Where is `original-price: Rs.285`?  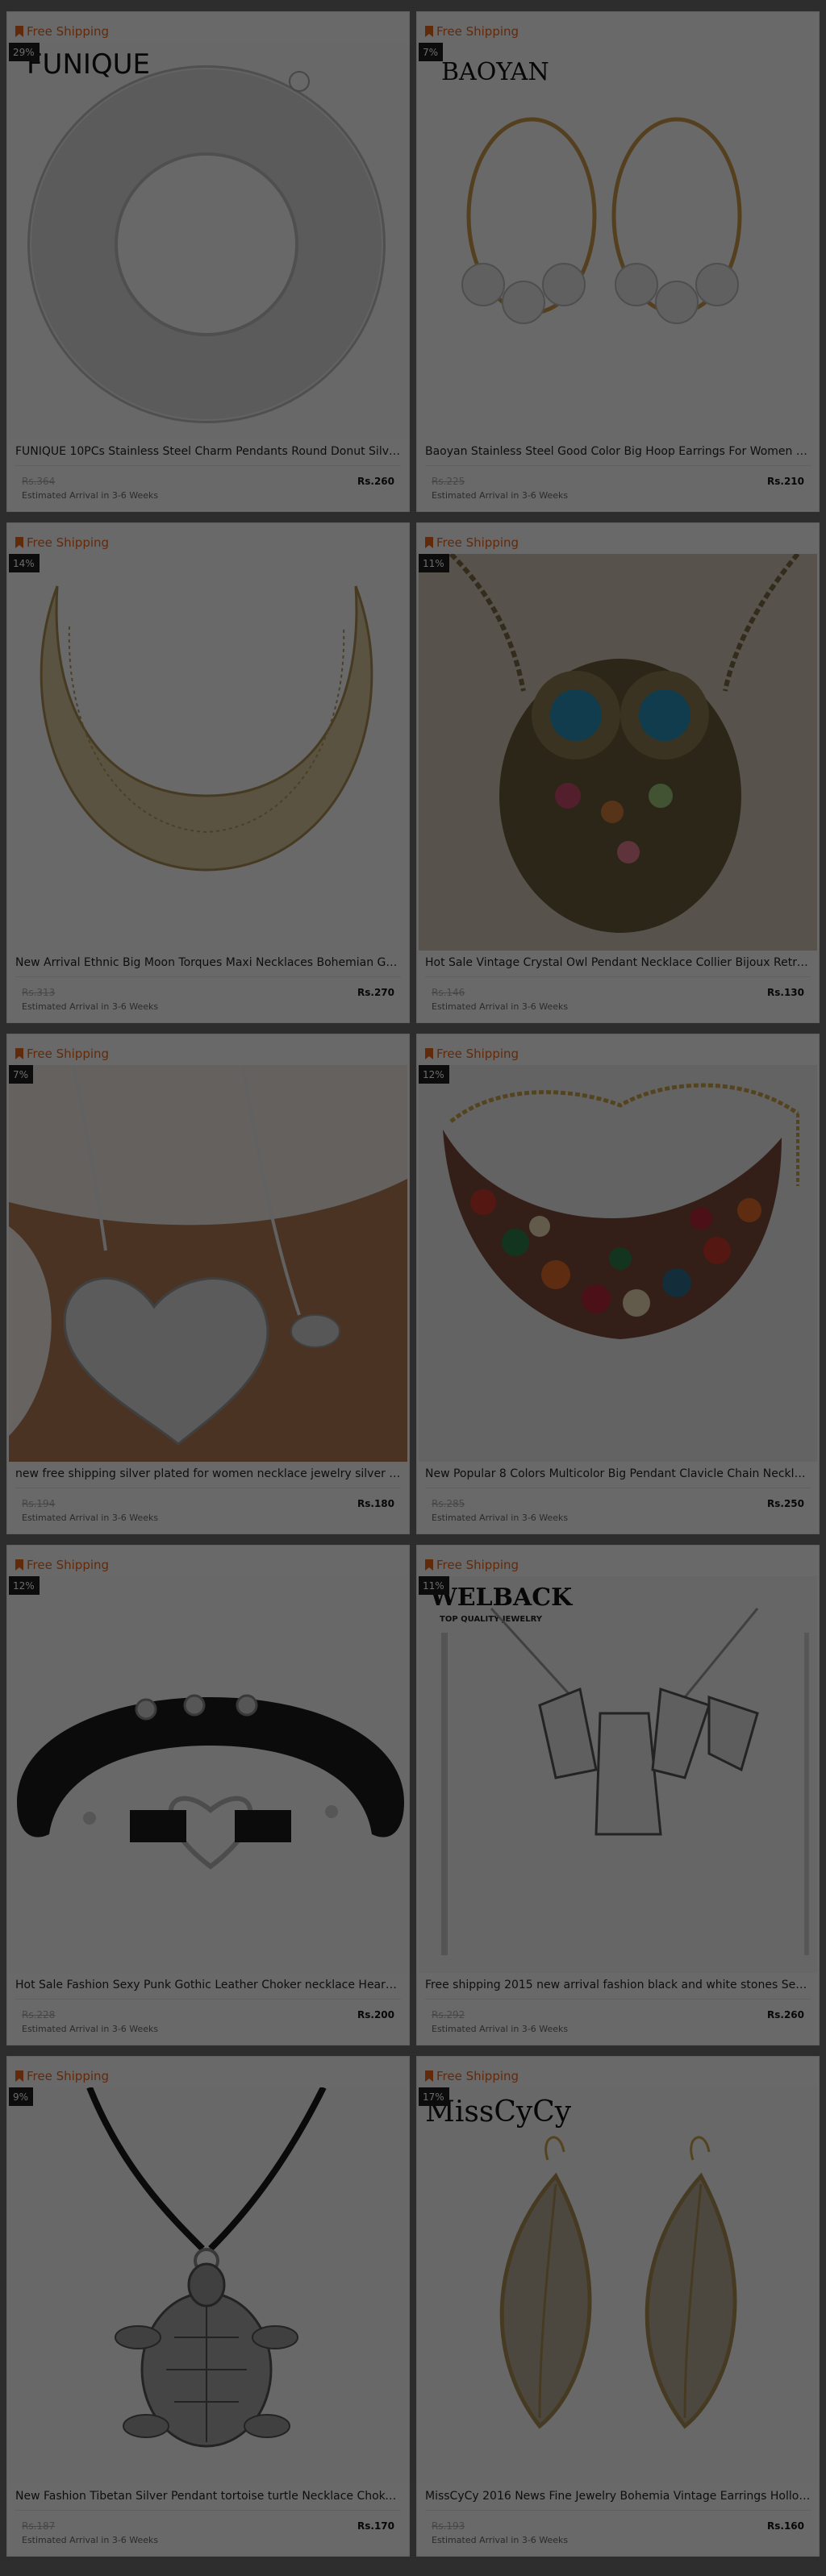 original-price: Rs.285 is located at coordinates (449, 1503).